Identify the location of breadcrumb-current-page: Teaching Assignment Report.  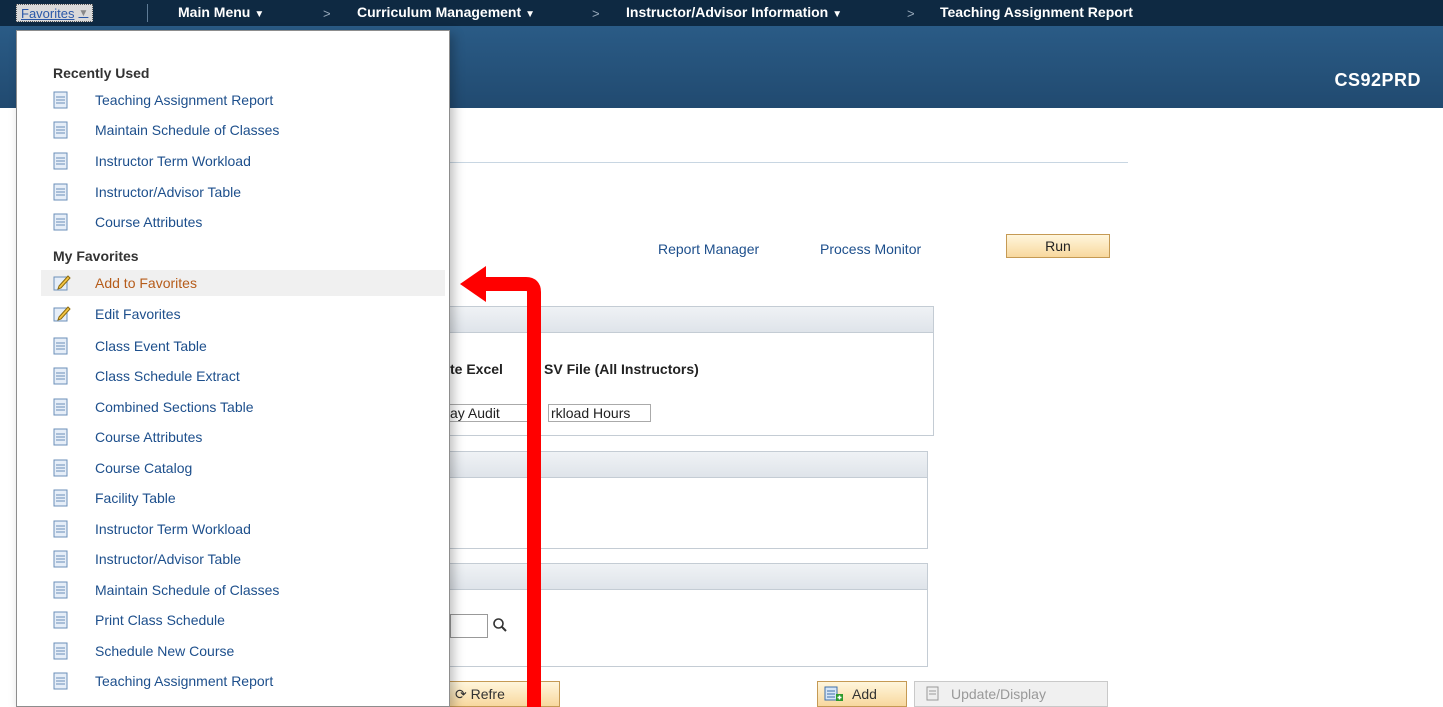
(1036, 12).